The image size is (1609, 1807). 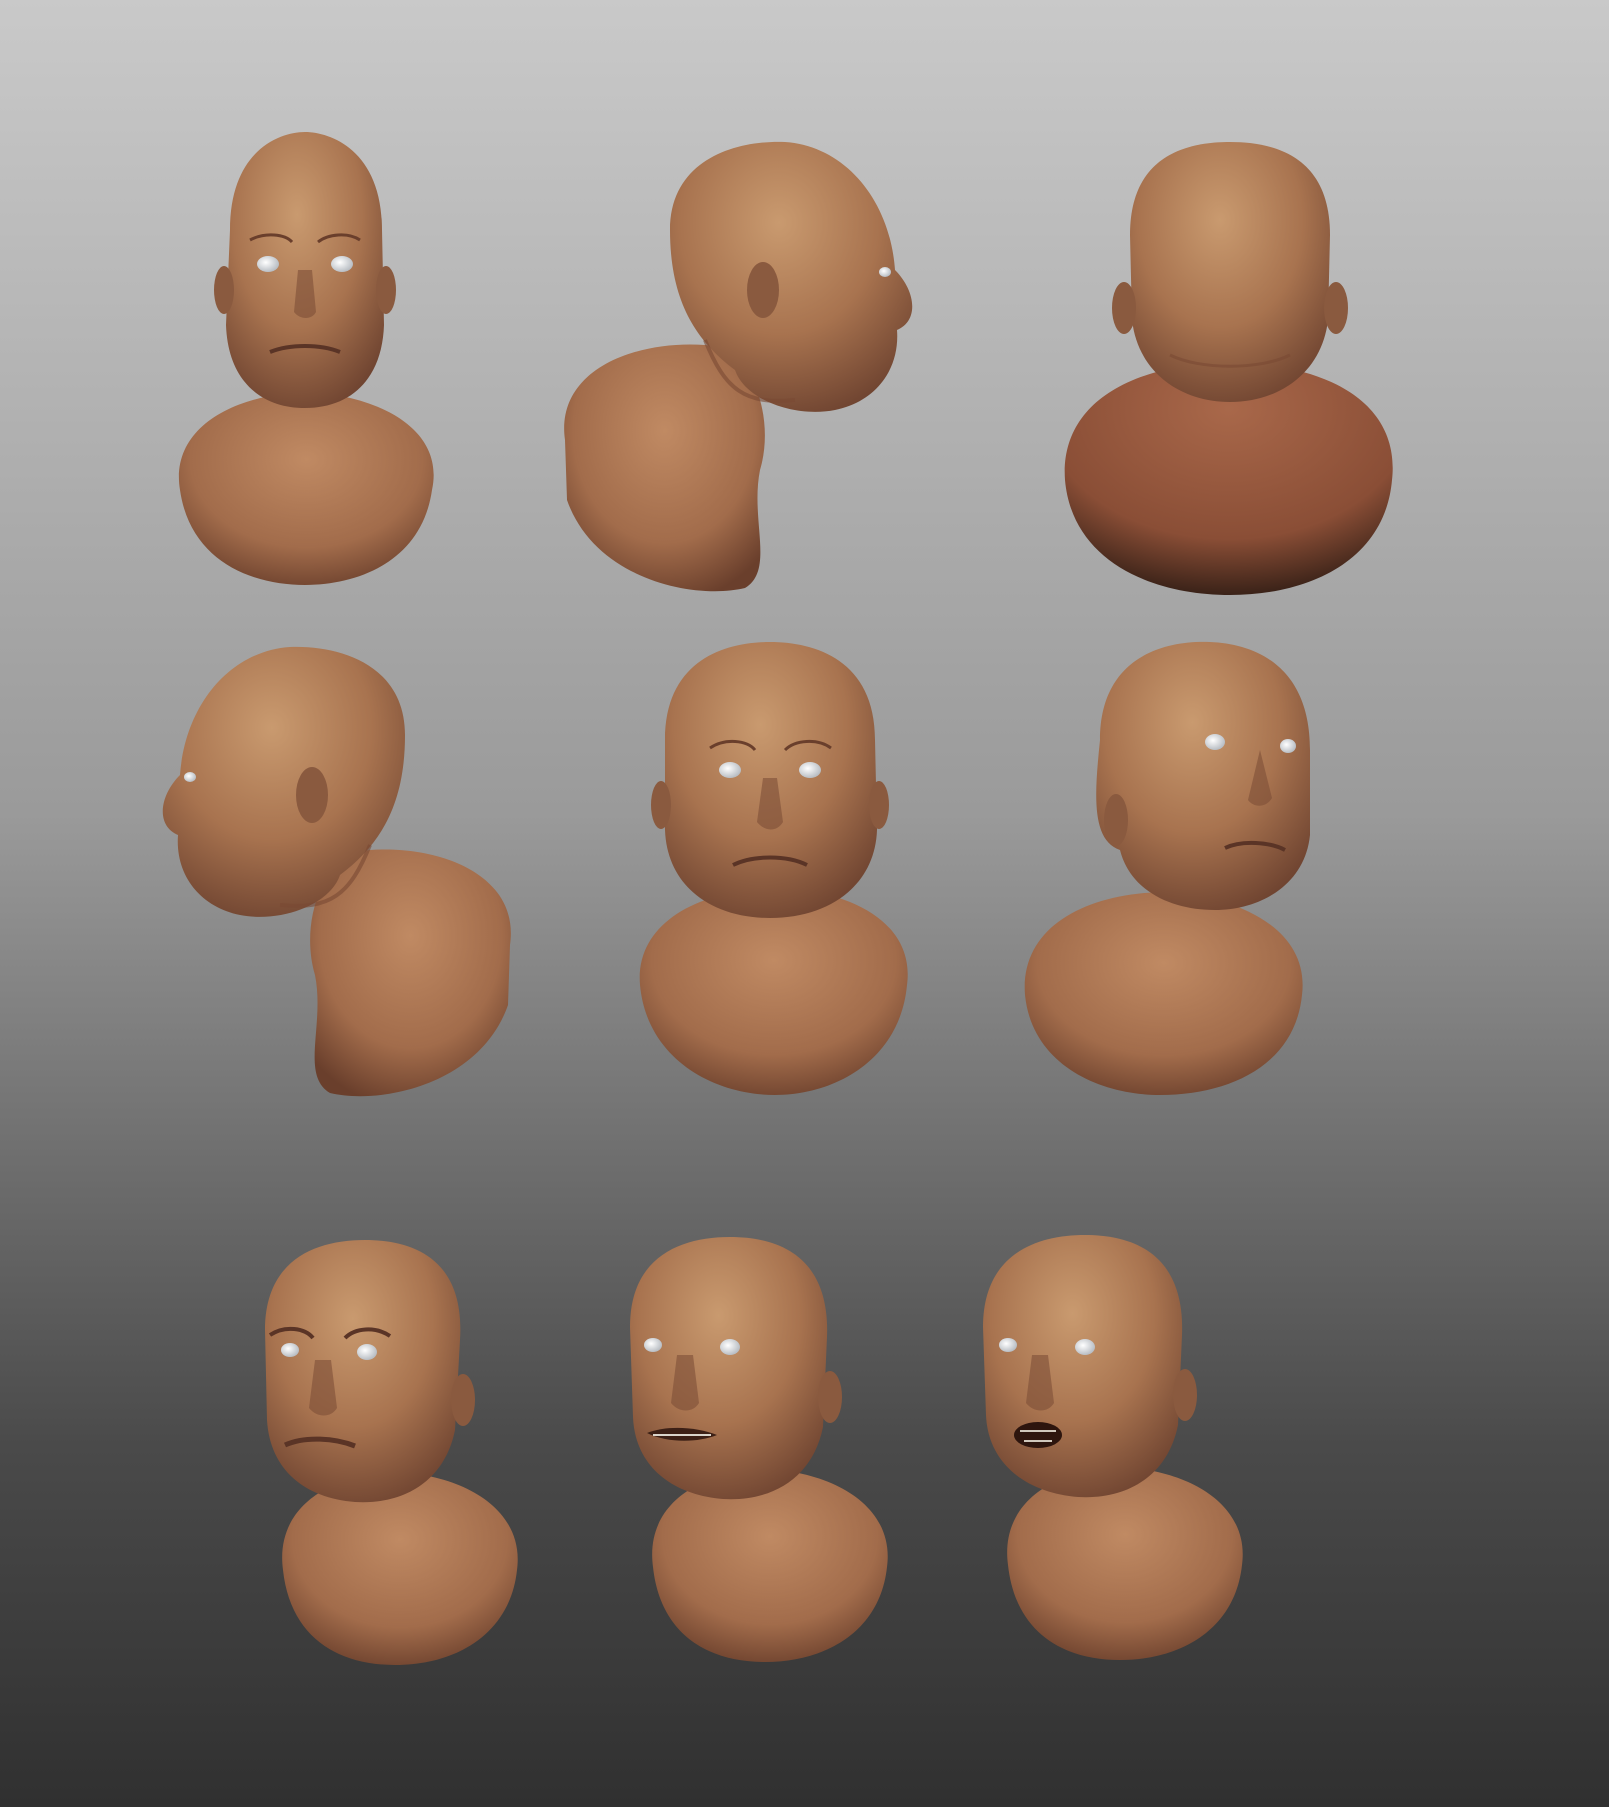 What do you see at coordinates (1120, 1450) in the screenshot?
I see `bust-expression-open-mouth` at bounding box center [1120, 1450].